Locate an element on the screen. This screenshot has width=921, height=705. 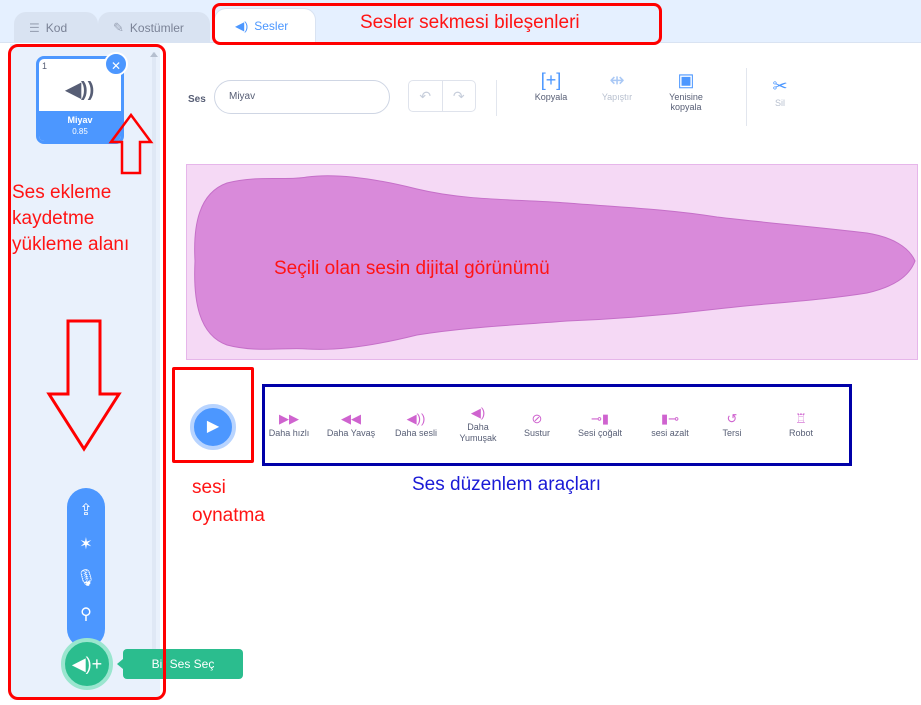
annotation-play-box is located at coordinates (213, 415).